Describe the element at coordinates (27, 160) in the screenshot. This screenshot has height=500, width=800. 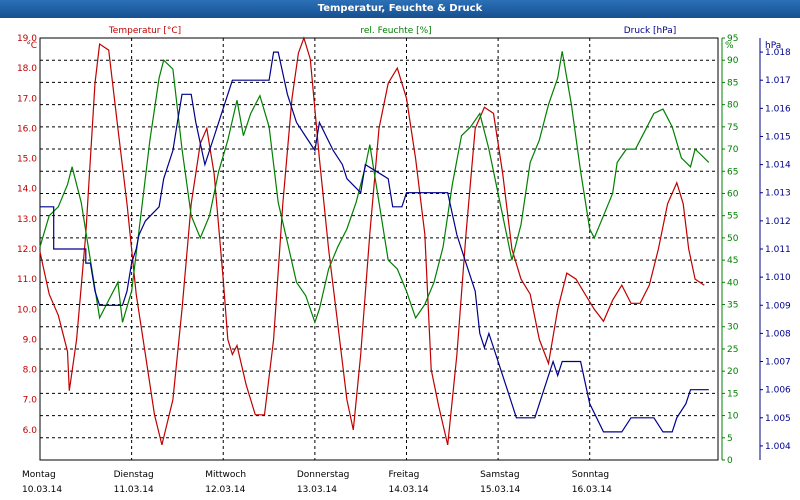
I see `temperature-tick-label: 15.0` at that location.